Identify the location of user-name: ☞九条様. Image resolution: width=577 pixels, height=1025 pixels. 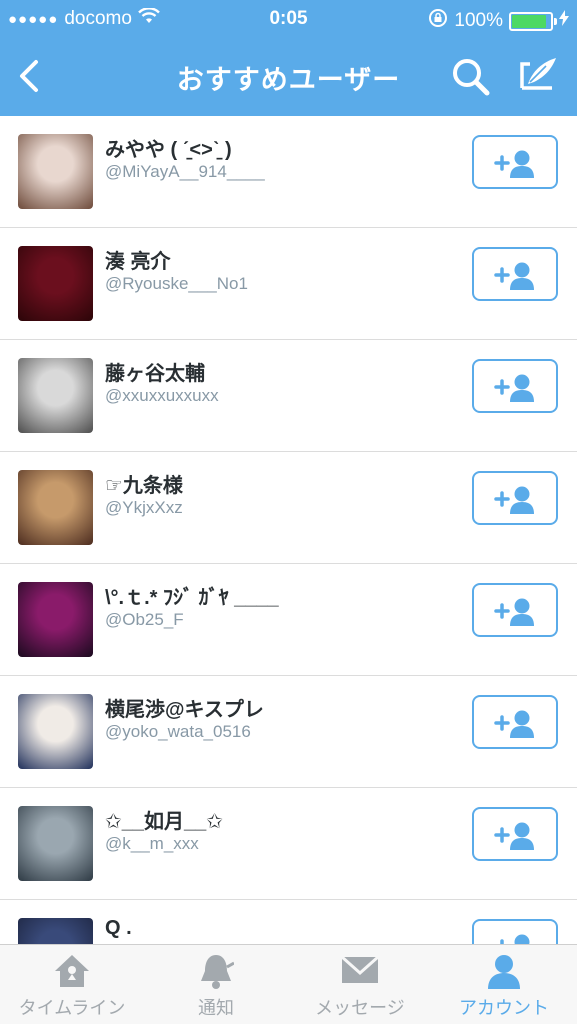
(144, 486).